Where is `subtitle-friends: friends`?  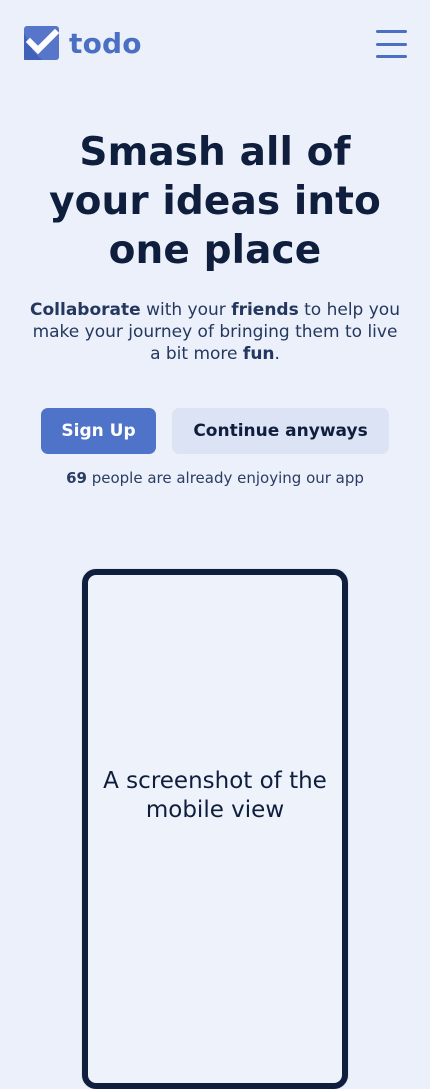 subtitle-friends: friends is located at coordinates (265, 310).